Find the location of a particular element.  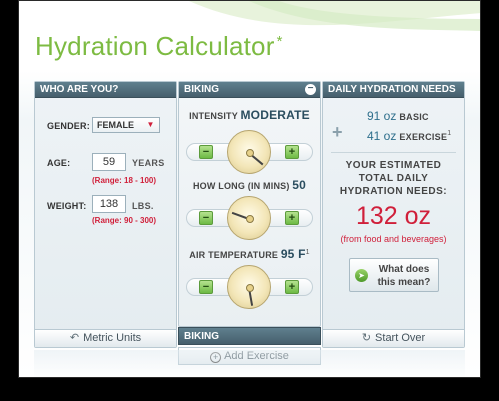

gender-select-value: FEMALE is located at coordinates (115, 125).